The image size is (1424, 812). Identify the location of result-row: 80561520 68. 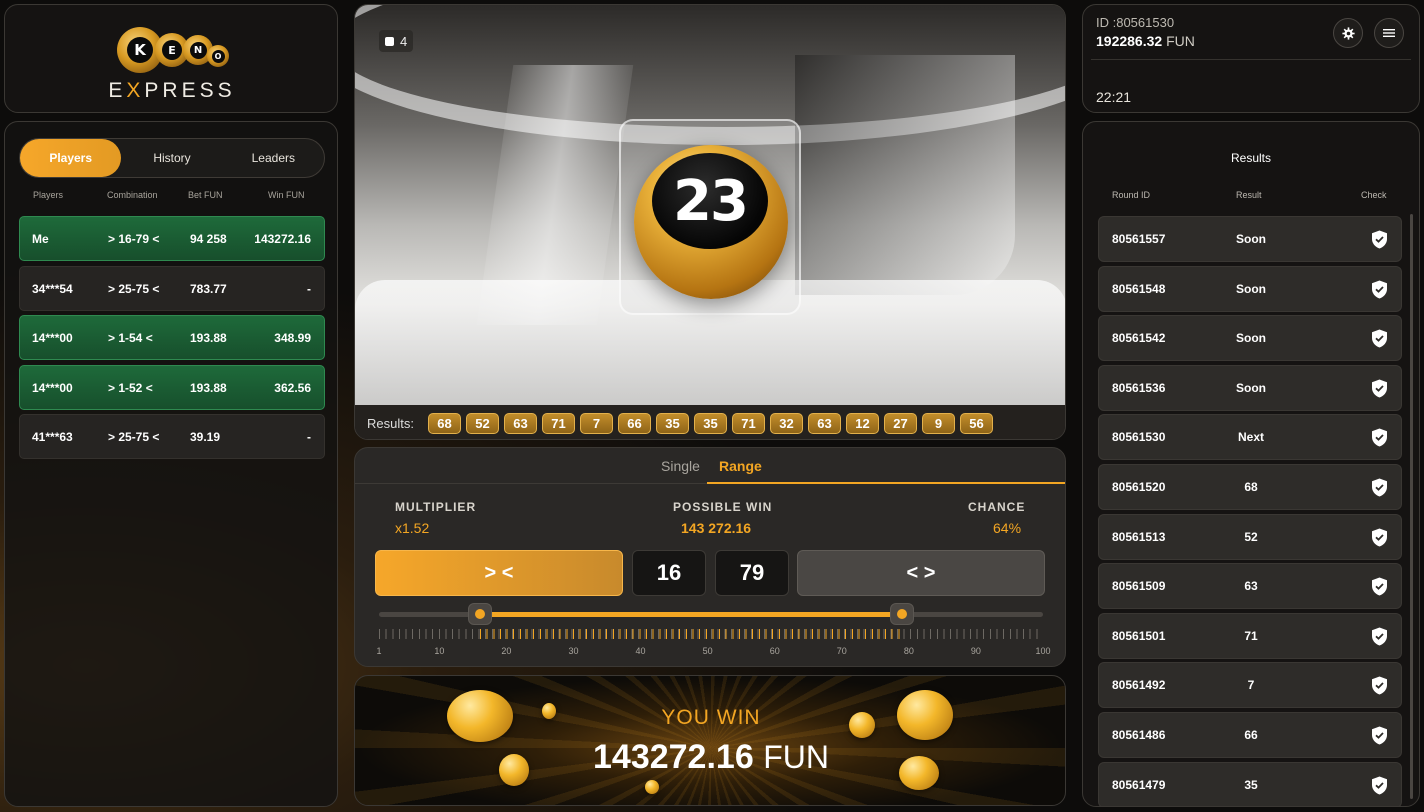
(1250, 487).